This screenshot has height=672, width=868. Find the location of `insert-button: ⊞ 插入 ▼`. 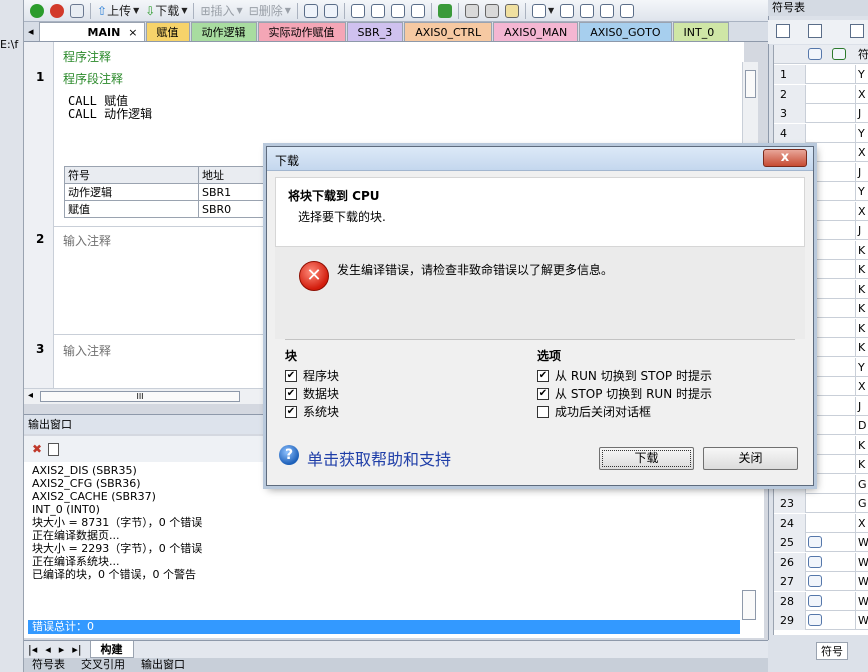

insert-button: ⊞ 插入 ▼ is located at coordinates (221, 11).